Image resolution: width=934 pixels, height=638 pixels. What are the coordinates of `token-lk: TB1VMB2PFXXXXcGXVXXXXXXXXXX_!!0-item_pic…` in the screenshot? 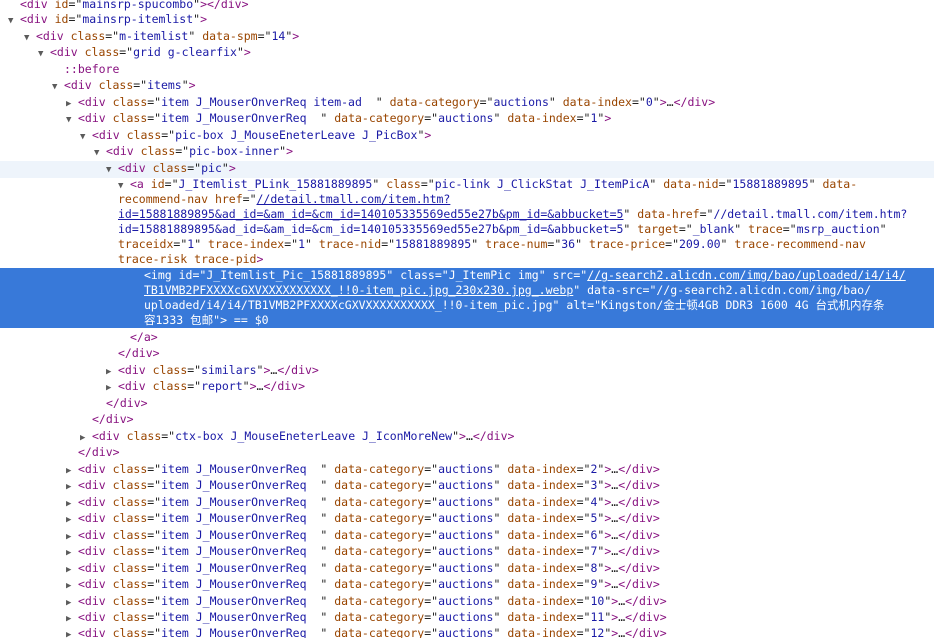 It's located at (358, 290).